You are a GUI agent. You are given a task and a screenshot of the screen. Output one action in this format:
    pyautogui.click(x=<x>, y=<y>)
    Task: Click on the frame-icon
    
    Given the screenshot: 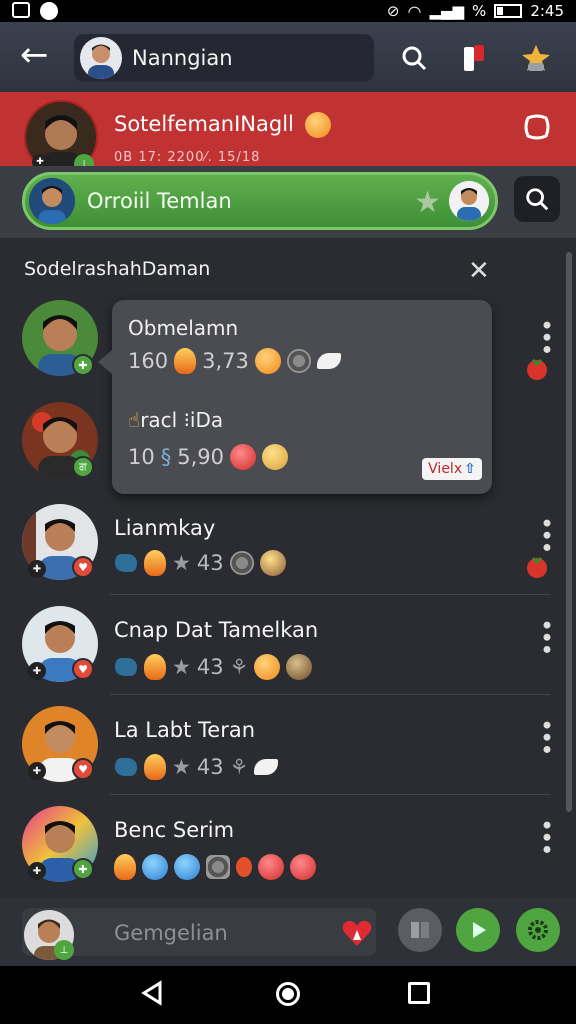 What is the action you would take?
    pyautogui.click(x=537, y=127)
    